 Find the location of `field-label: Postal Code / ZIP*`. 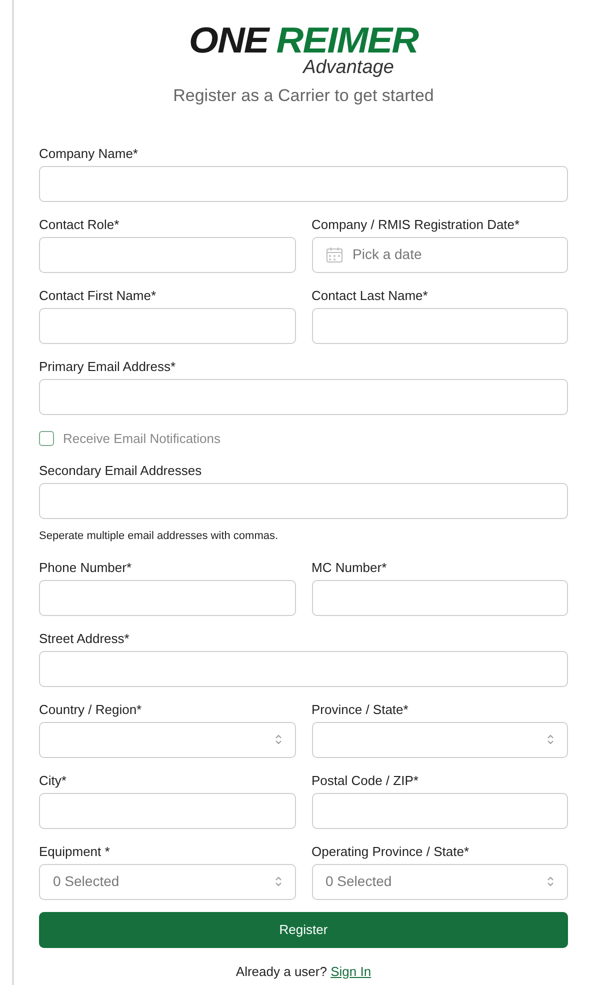

field-label: Postal Code / ZIP* is located at coordinates (366, 780).